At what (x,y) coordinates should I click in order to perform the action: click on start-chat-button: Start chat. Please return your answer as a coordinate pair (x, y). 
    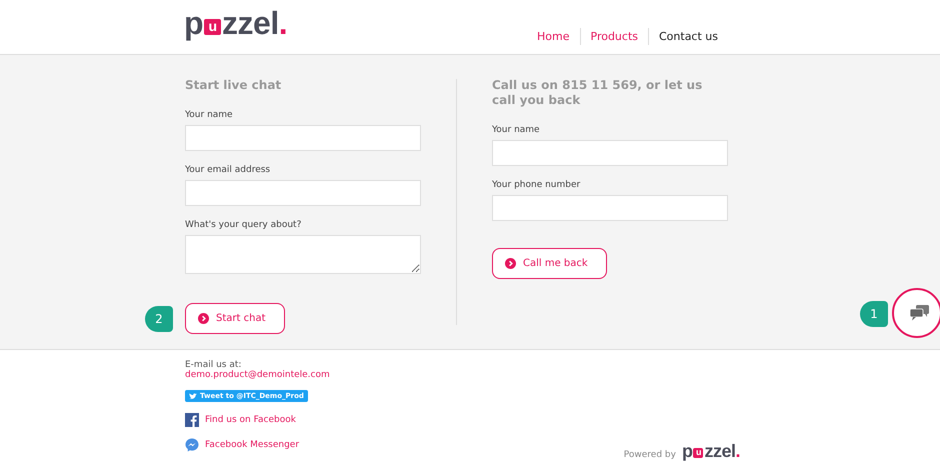
    Looking at the image, I should click on (234, 318).